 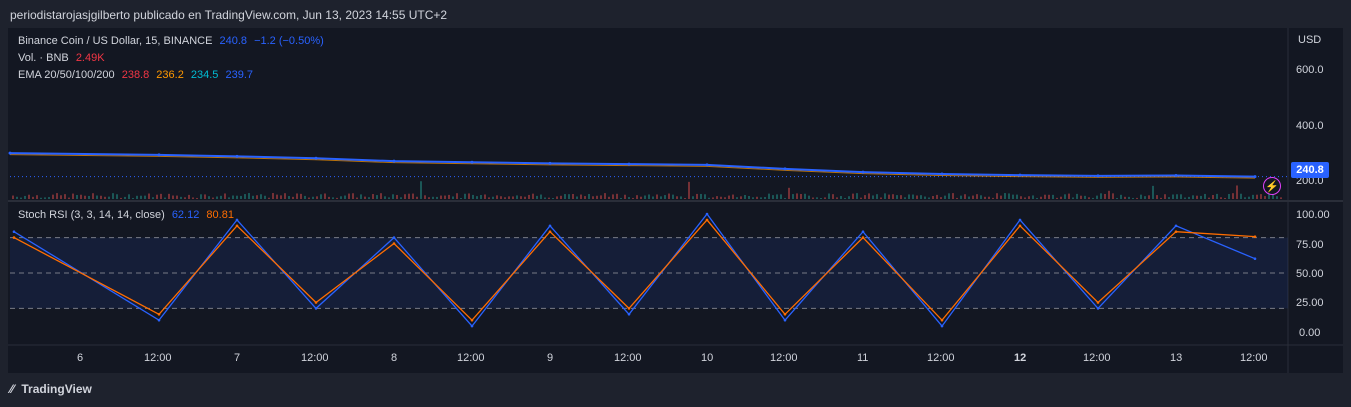 I want to click on footer-brand: ⁄⁄ TradingView, so click(x=51, y=389).